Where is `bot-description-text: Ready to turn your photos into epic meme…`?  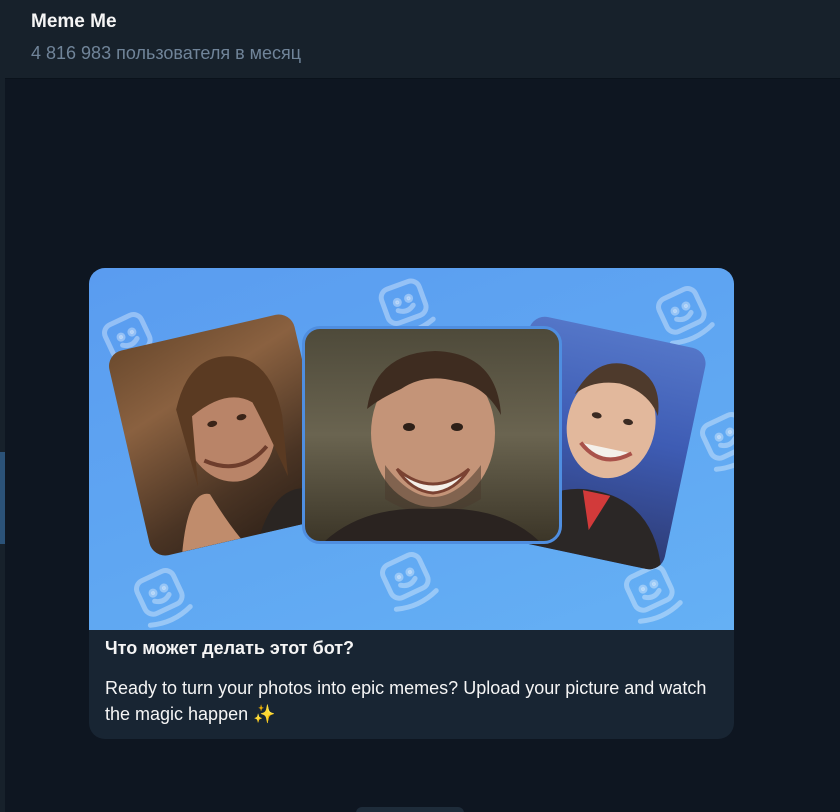
bot-description-text: Ready to turn your photos into epic meme… is located at coordinates (406, 701).